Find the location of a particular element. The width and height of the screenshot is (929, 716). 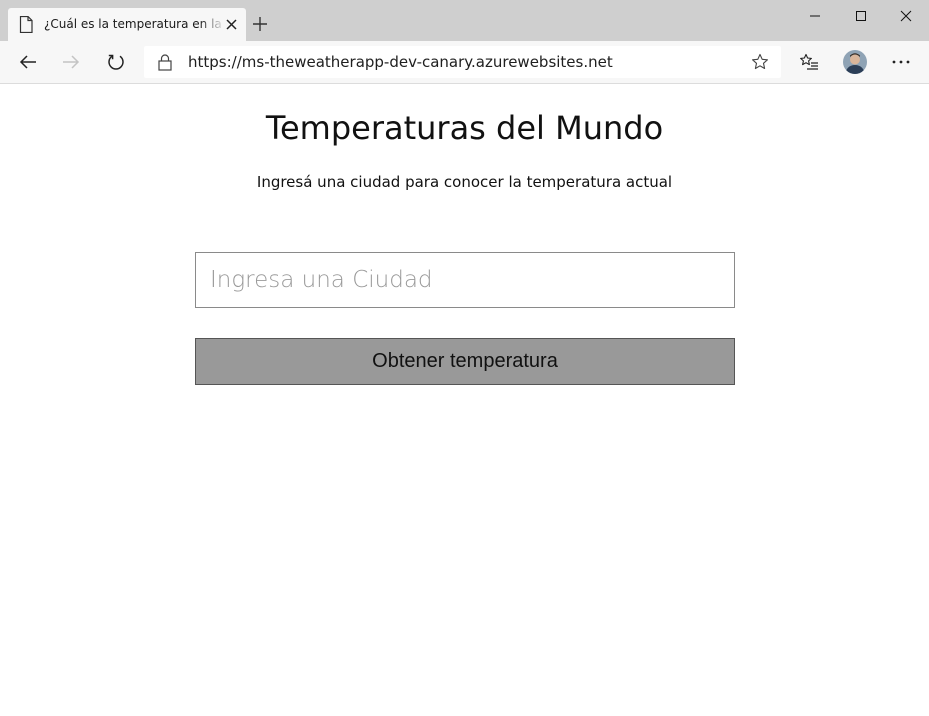

minimize-button is located at coordinates (815, 16).